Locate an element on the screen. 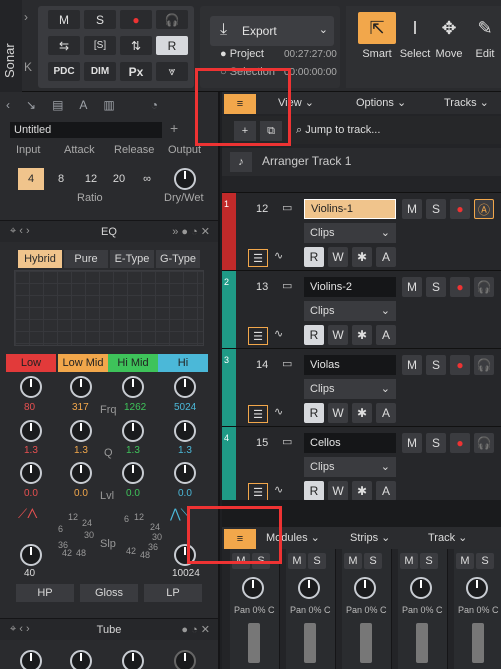 Image resolution: width=501 pixels, height=669 pixels. hp-shape-icon: ⟋⋀ is located at coordinates (28, 514).